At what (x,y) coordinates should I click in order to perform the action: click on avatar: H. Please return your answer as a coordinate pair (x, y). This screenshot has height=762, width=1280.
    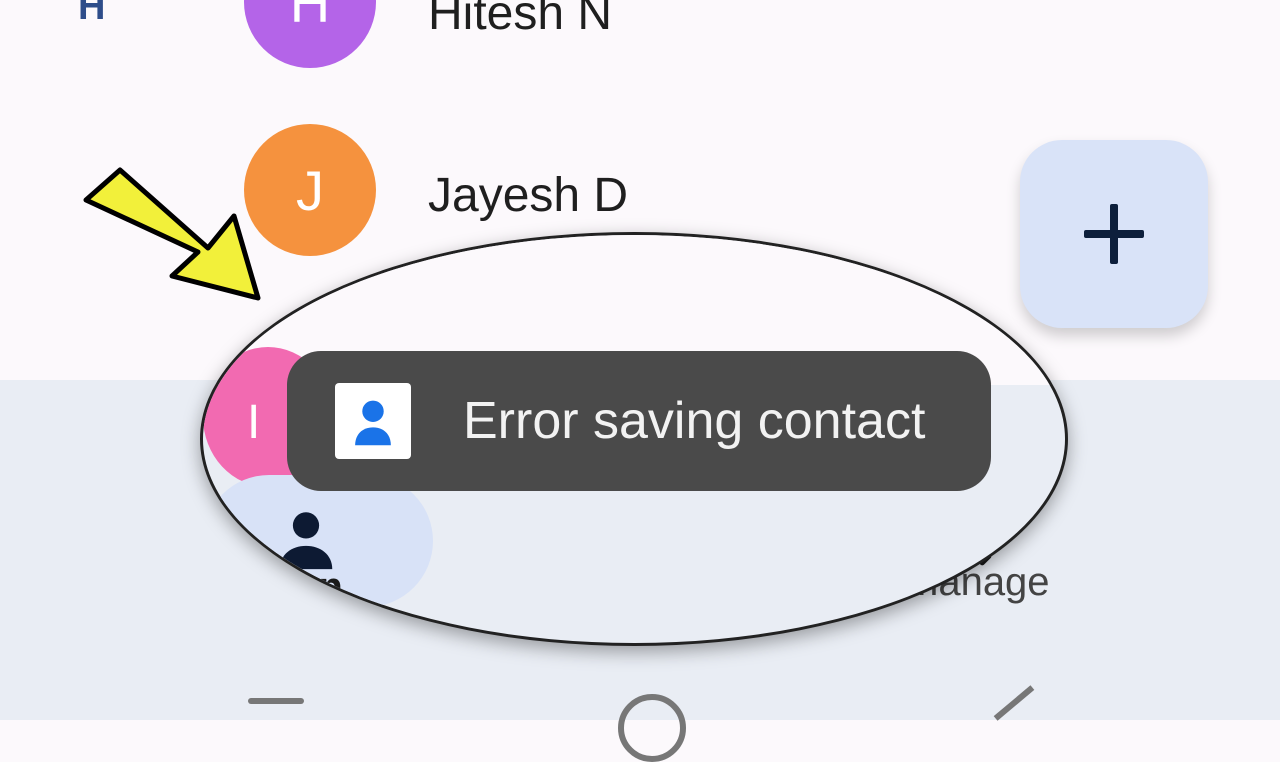
    Looking at the image, I should click on (310, 34).